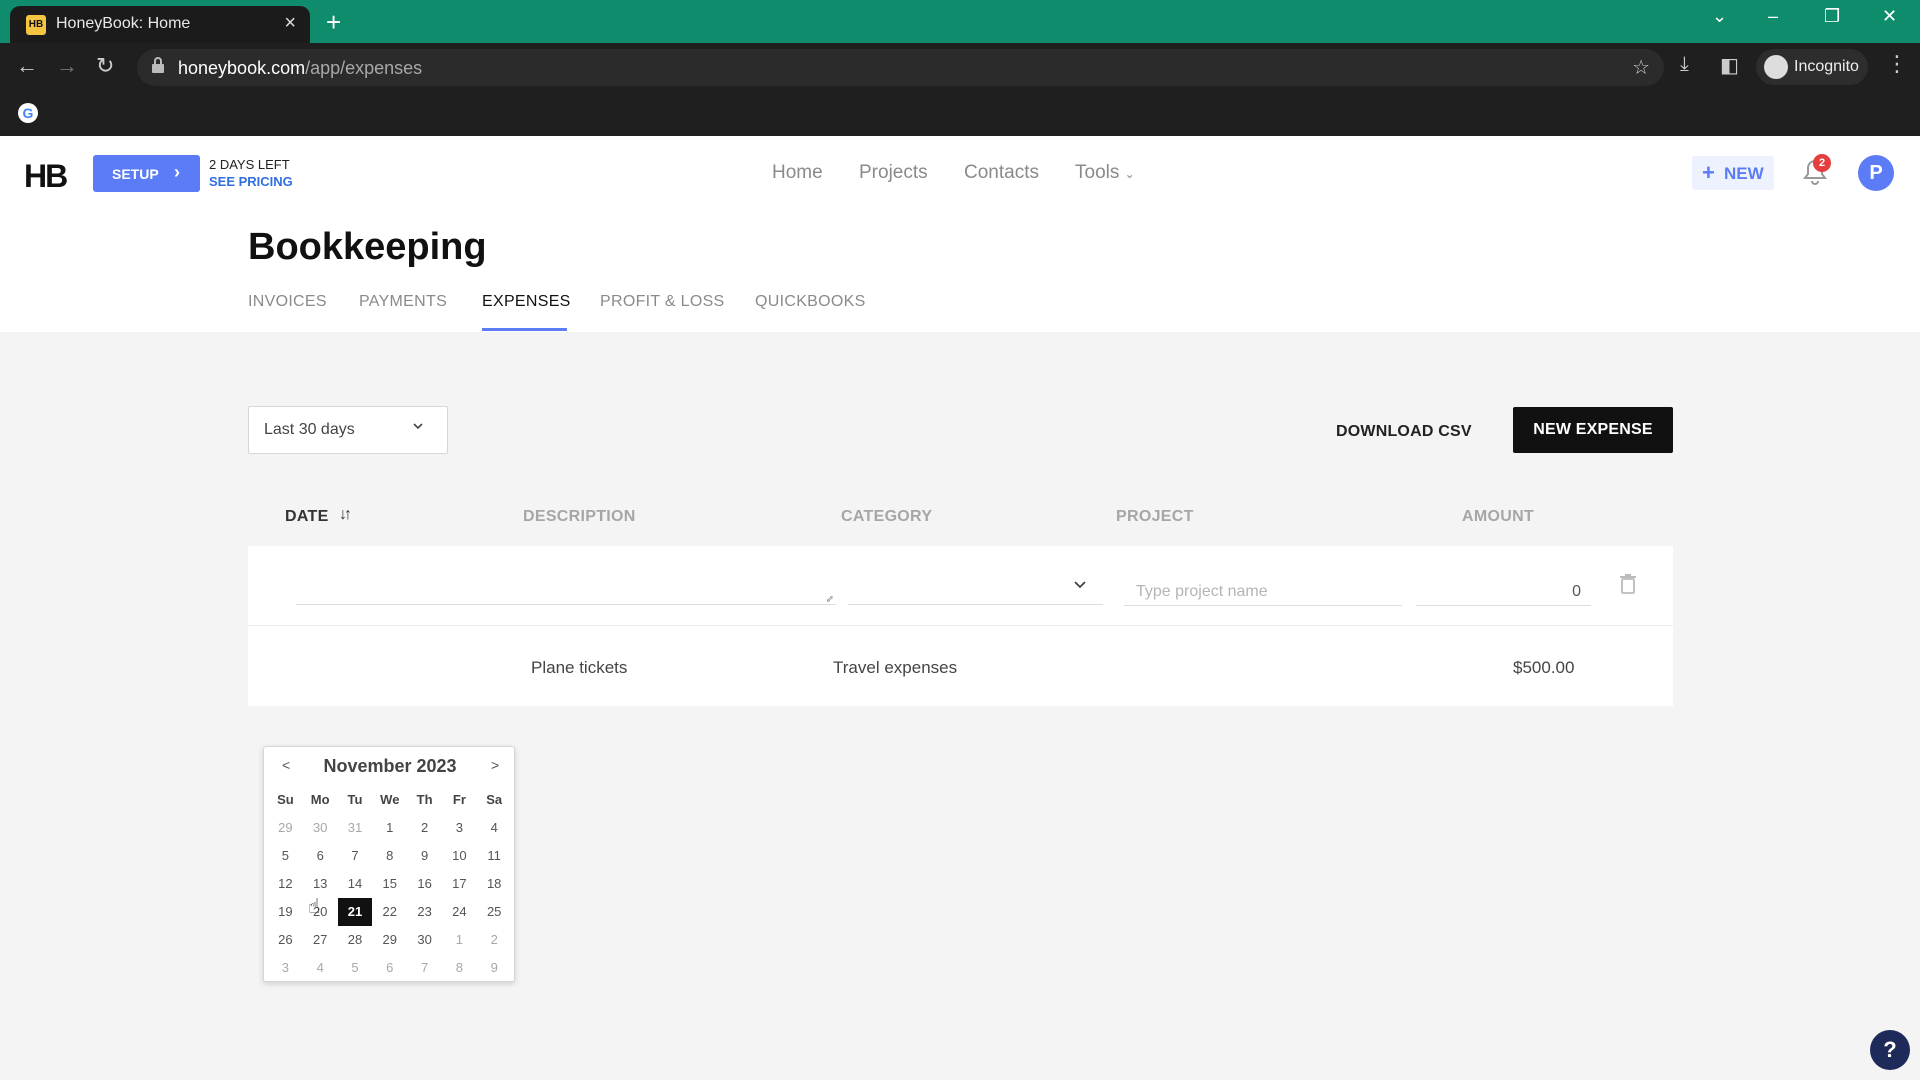 This screenshot has height=1080, width=1920. Describe the element at coordinates (67, 66) in the screenshot. I see `forward-icon: →` at that location.